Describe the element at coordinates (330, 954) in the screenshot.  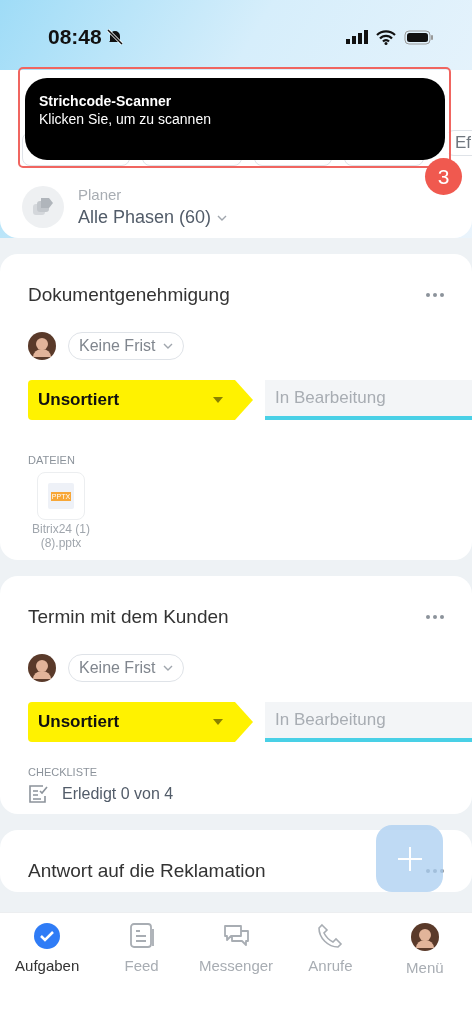
I see `nav-tab: Anrufe` at that location.